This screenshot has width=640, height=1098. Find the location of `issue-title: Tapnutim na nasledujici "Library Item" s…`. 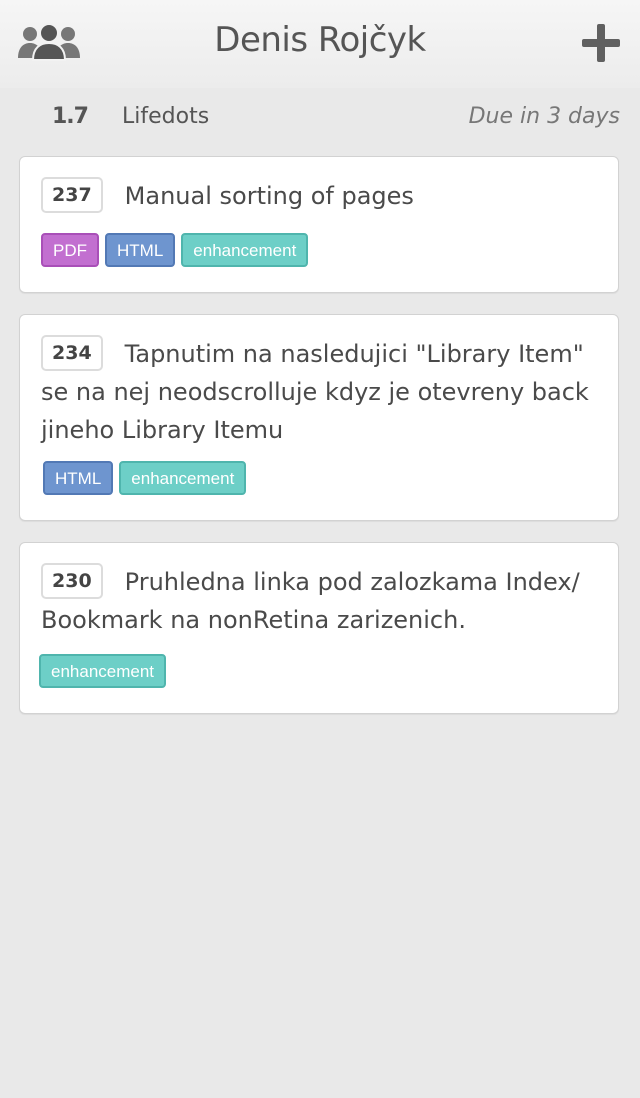

issue-title: Tapnutim na nasledujici "Library Item" s… is located at coordinates (315, 392).